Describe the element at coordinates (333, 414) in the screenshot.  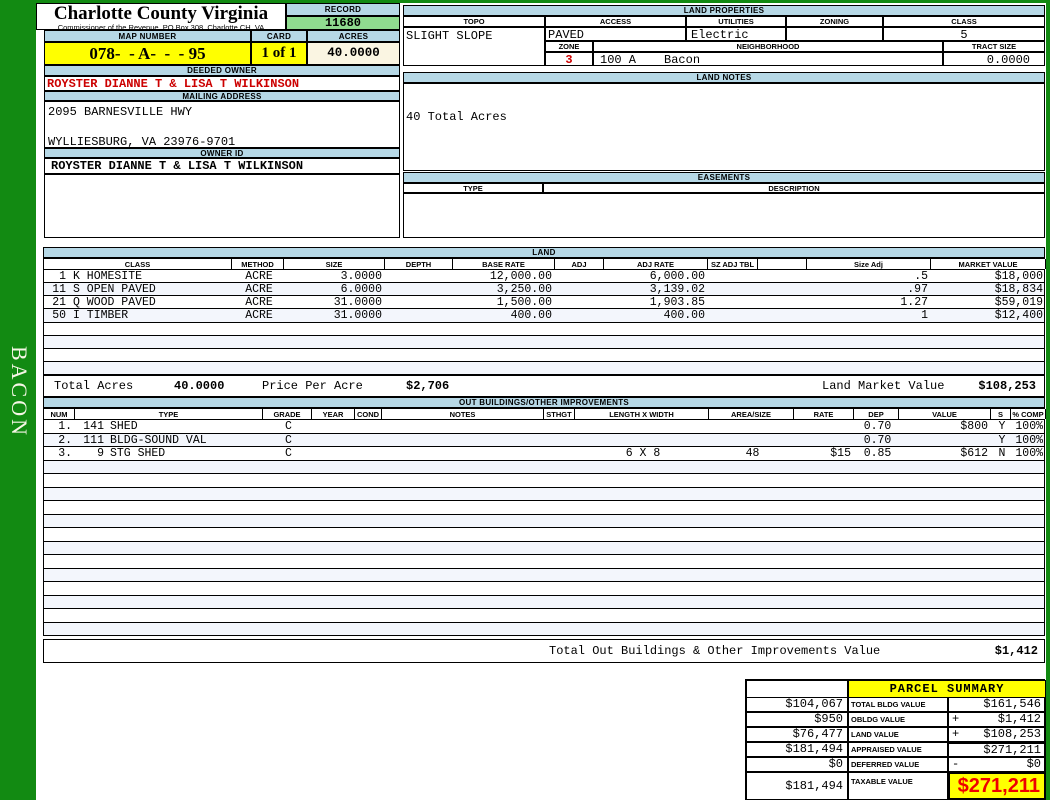
I see `ob-col-year: YEAR` at that location.